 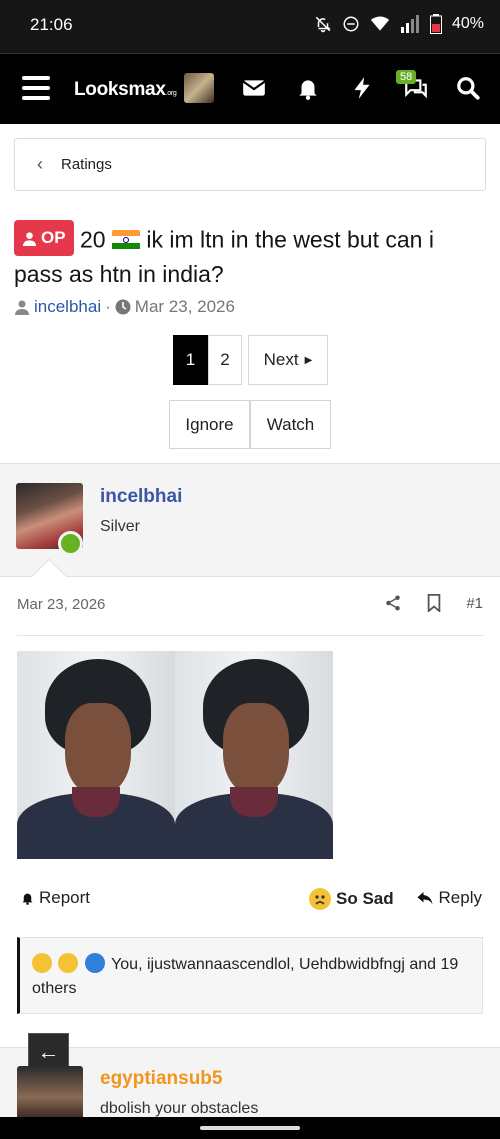 I want to click on next-page-button: Next ▶, so click(x=288, y=360).